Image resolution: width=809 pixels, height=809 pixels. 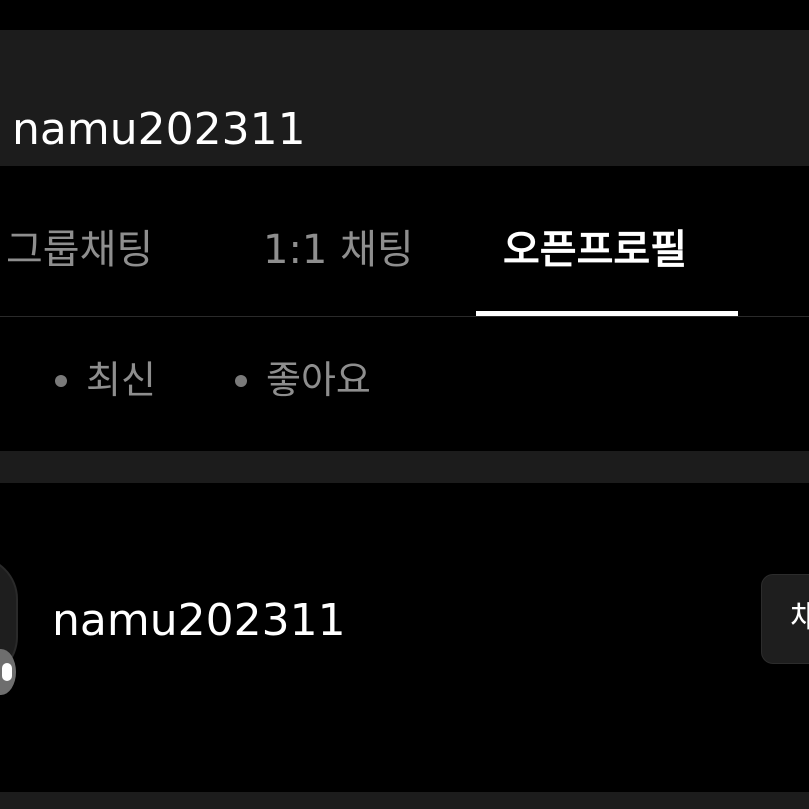 What do you see at coordinates (61, 381) in the screenshot?
I see `sort-latest-dot-icon` at bounding box center [61, 381].